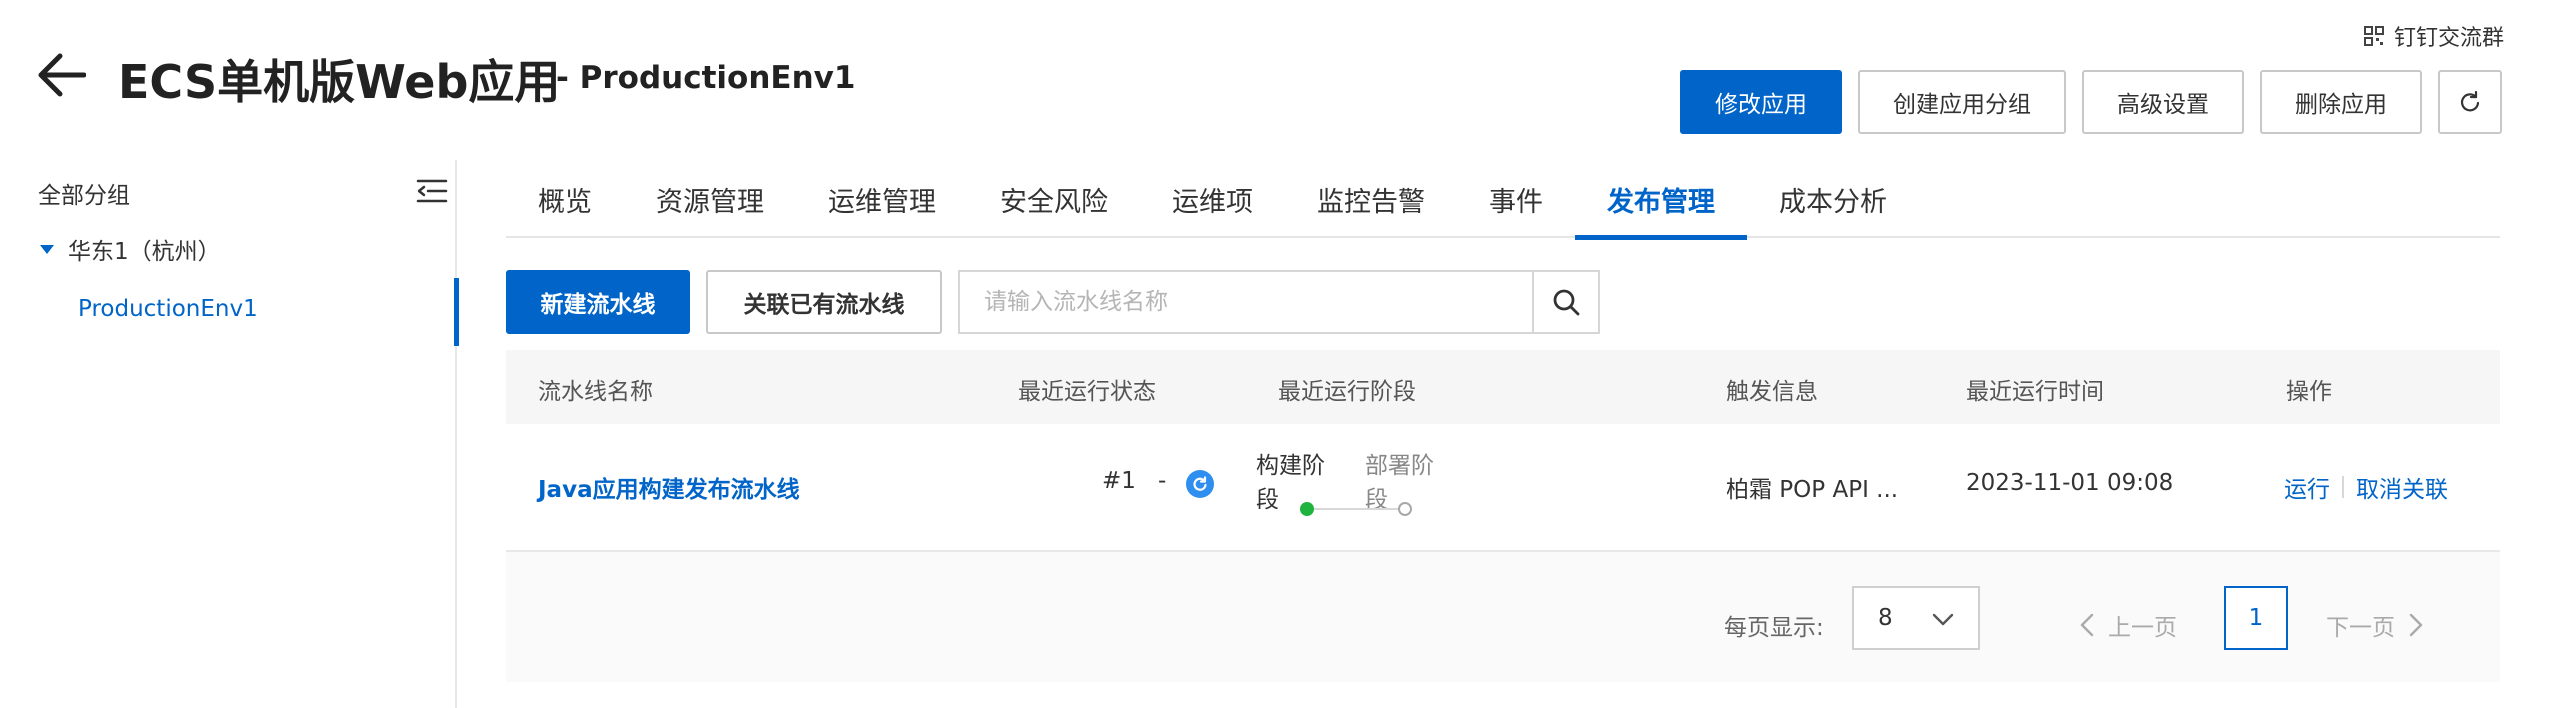  What do you see at coordinates (1833, 199) in the screenshot?
I see `tab-cost: 成本分析` at bounding box center [1833, 199].